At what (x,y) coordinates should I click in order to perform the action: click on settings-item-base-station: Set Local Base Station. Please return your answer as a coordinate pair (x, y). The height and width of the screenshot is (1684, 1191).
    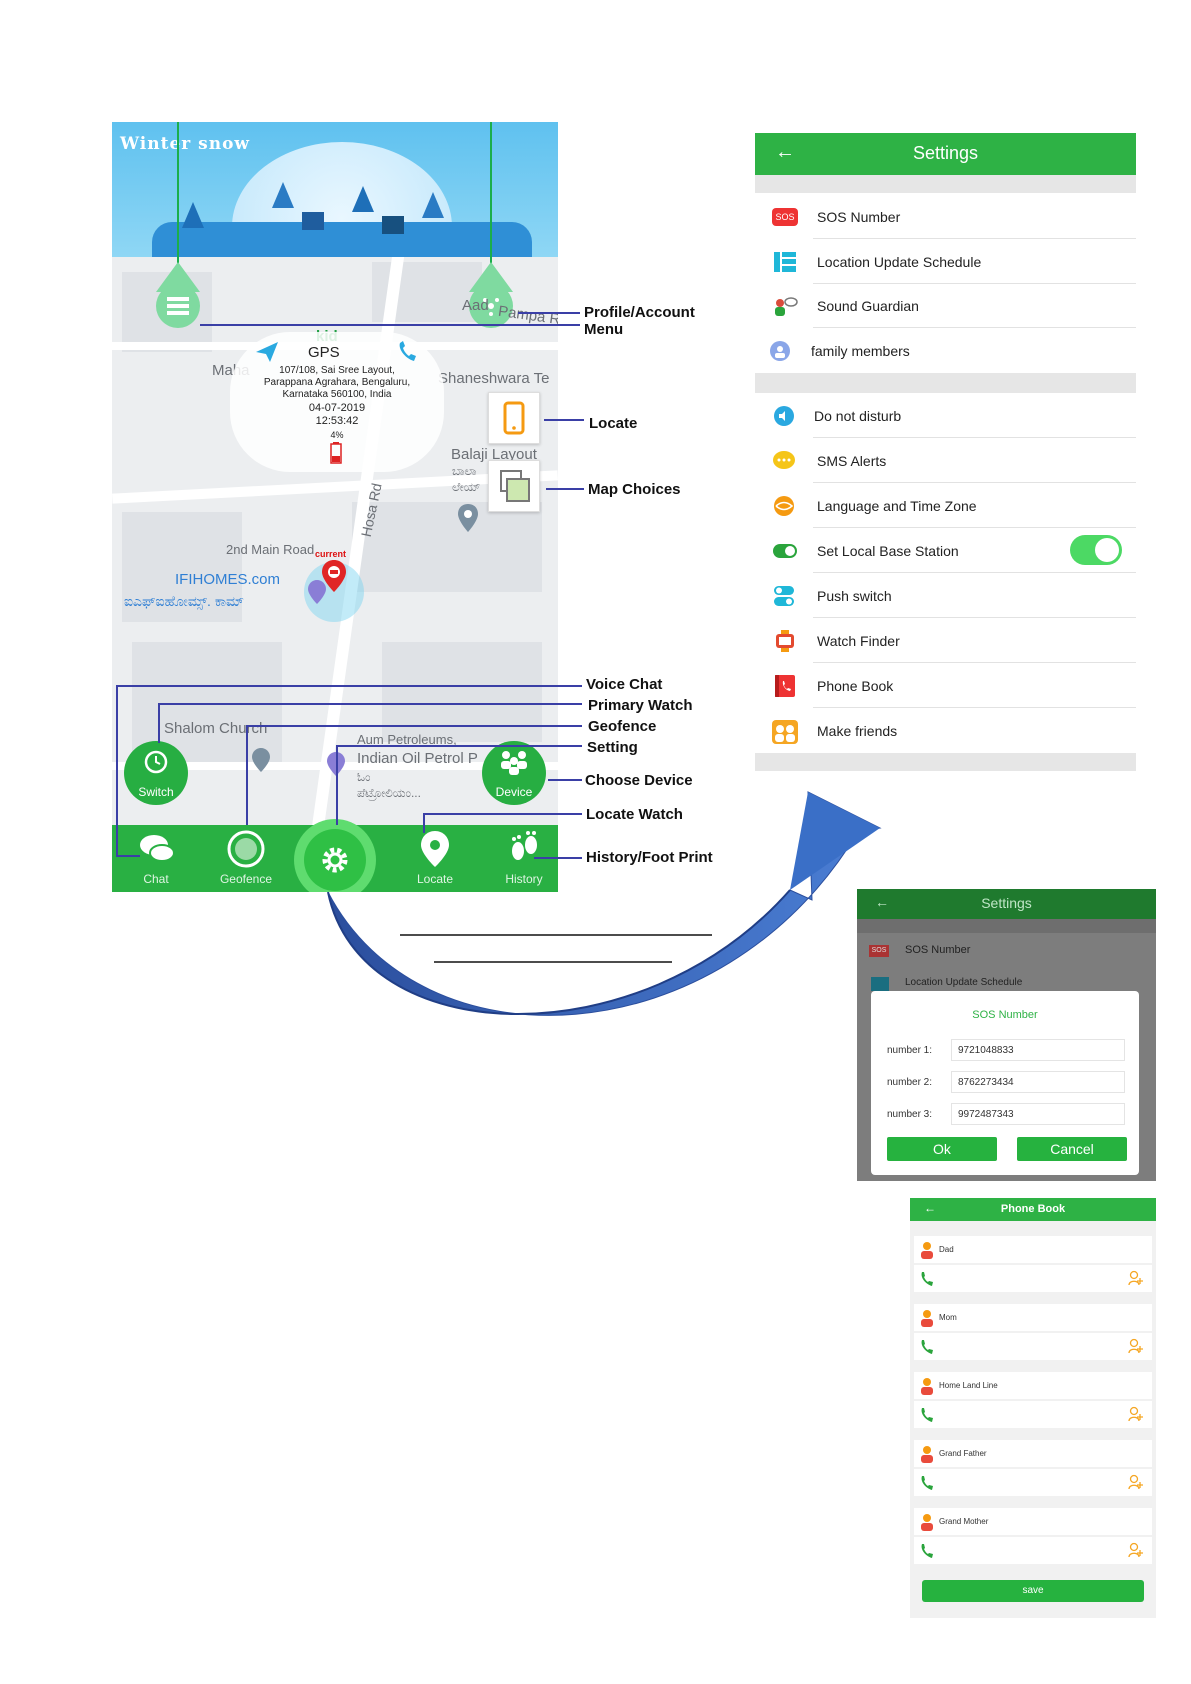
    Looking at the image, I should click on (945, 551).